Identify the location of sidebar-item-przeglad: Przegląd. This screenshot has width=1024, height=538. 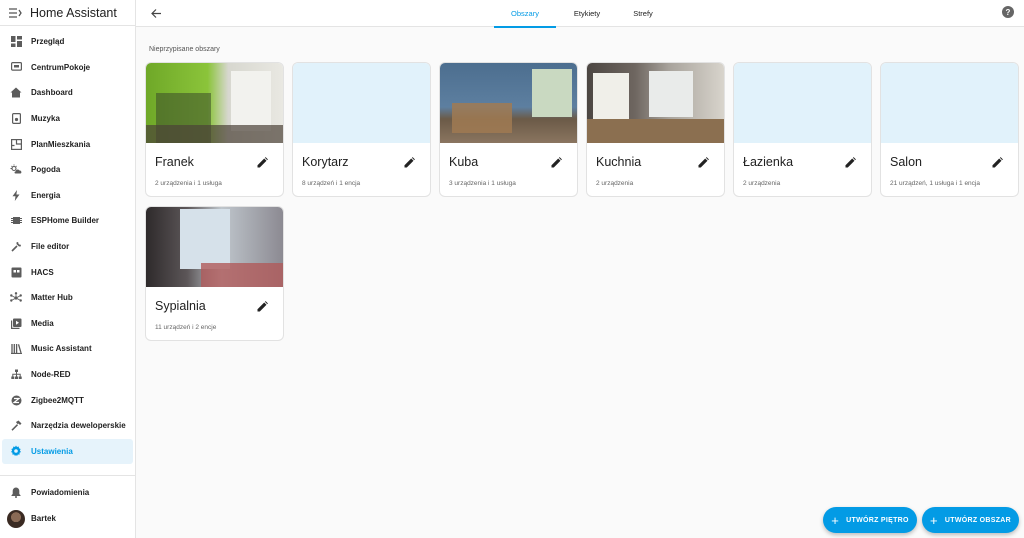
(67, 42).